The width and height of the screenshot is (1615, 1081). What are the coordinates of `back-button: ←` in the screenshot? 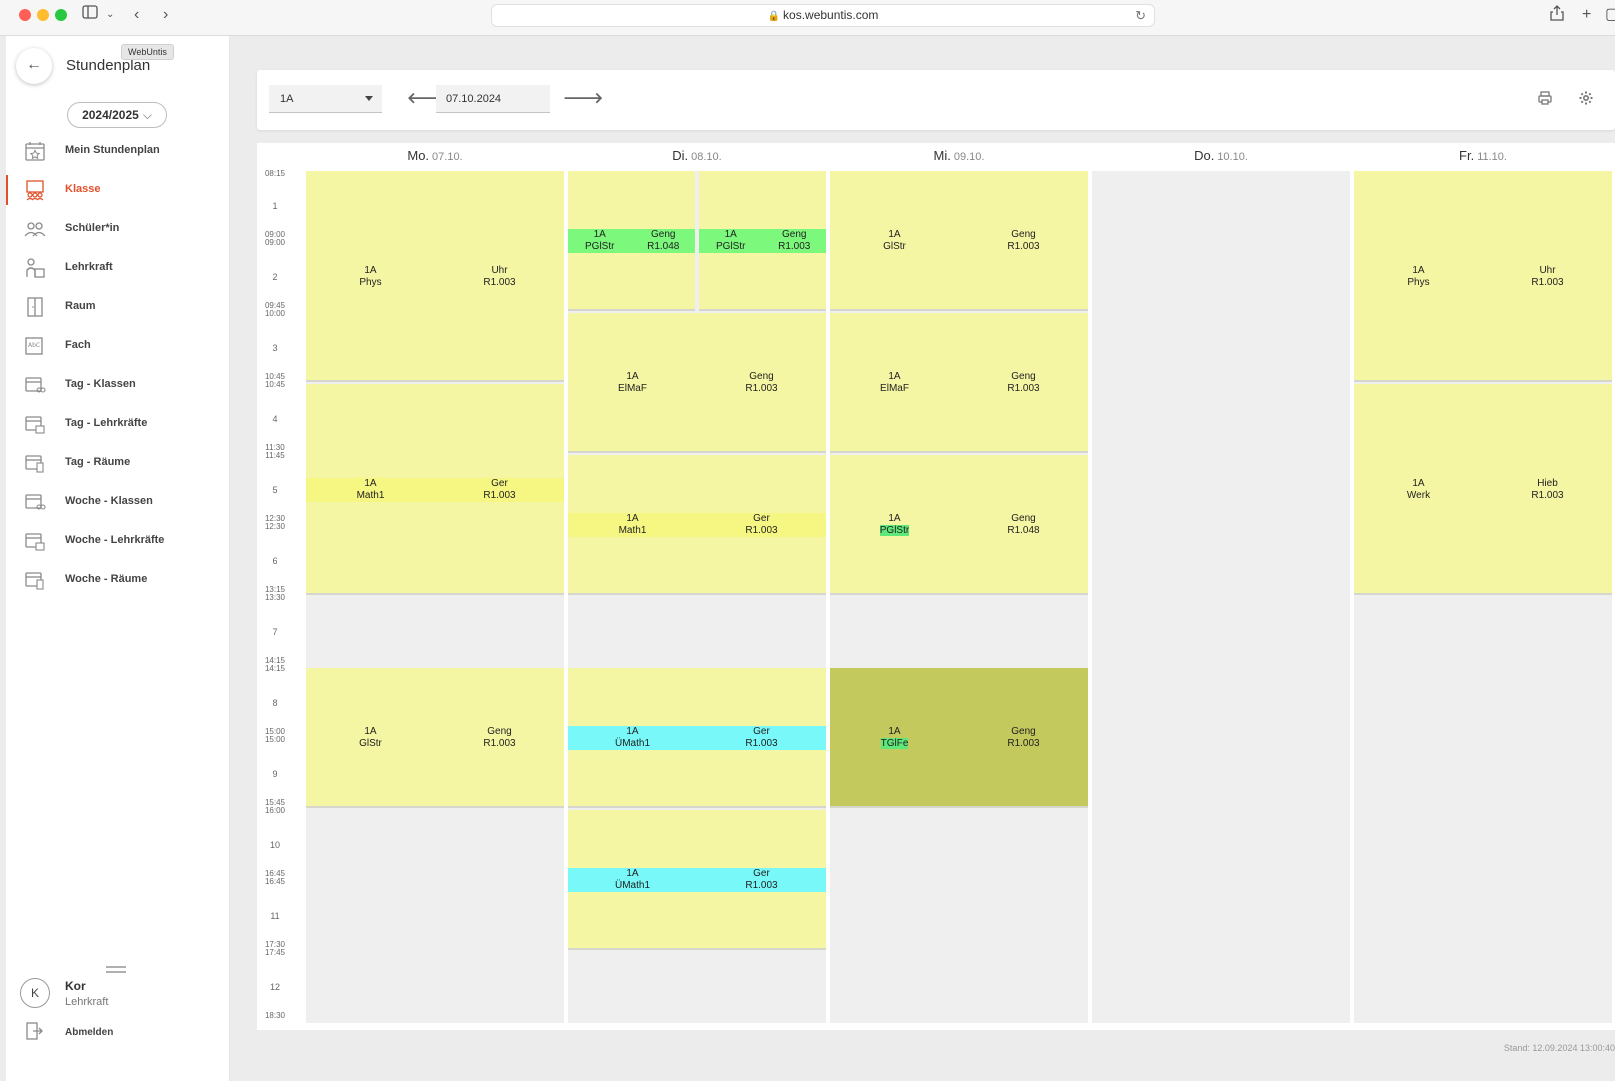 It's located at (34, 66).